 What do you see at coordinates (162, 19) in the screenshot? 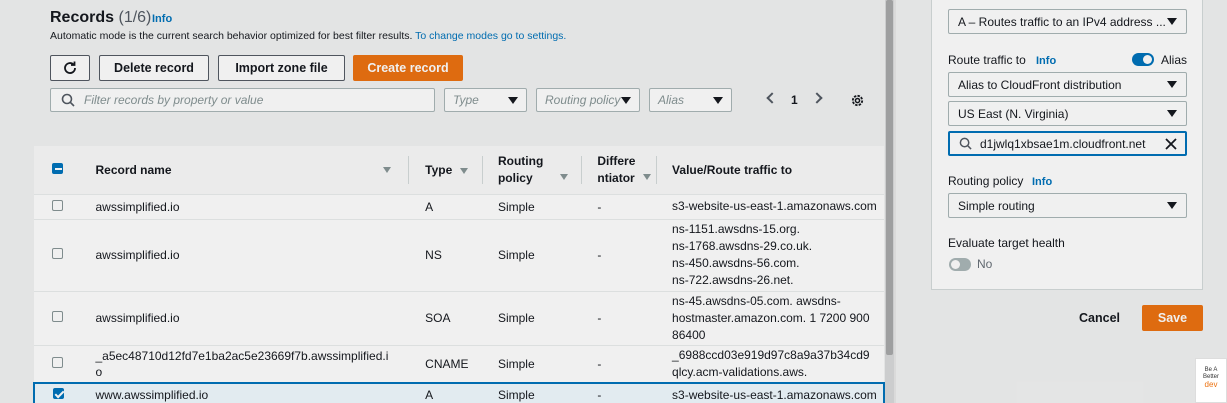
I see `records-info-link: Info` at bounding box center [162, 19].